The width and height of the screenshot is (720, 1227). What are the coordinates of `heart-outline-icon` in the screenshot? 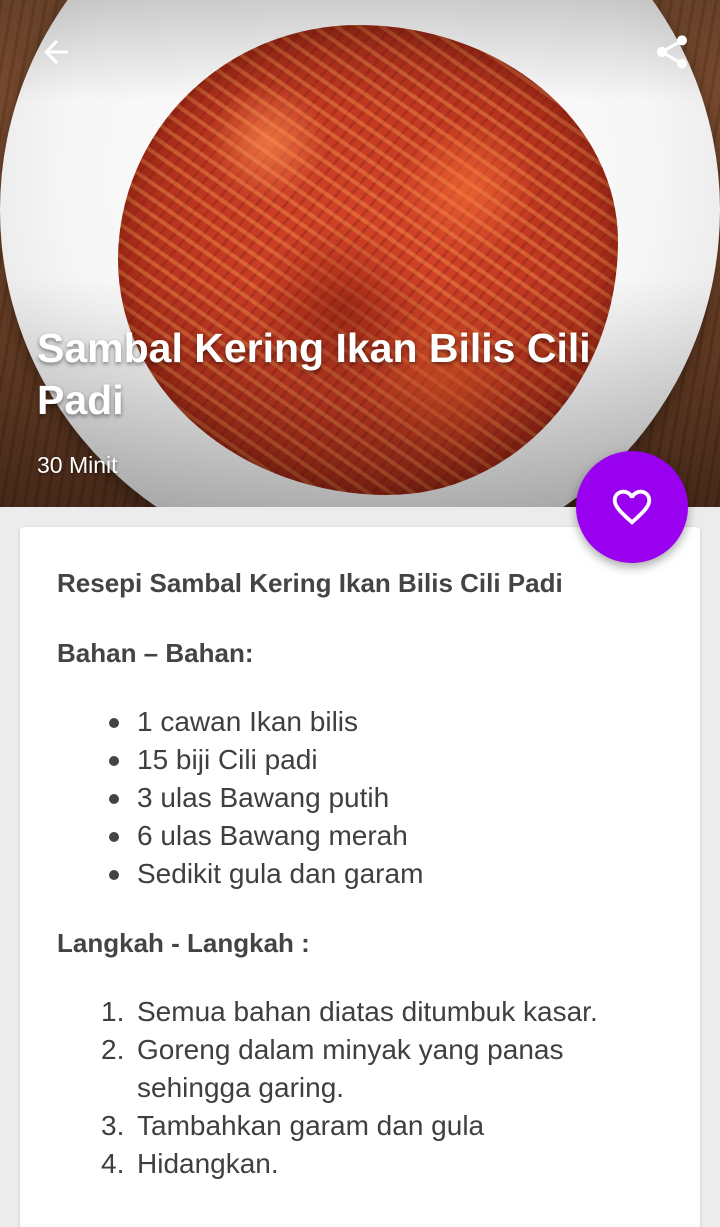 It's located at (632, 507).